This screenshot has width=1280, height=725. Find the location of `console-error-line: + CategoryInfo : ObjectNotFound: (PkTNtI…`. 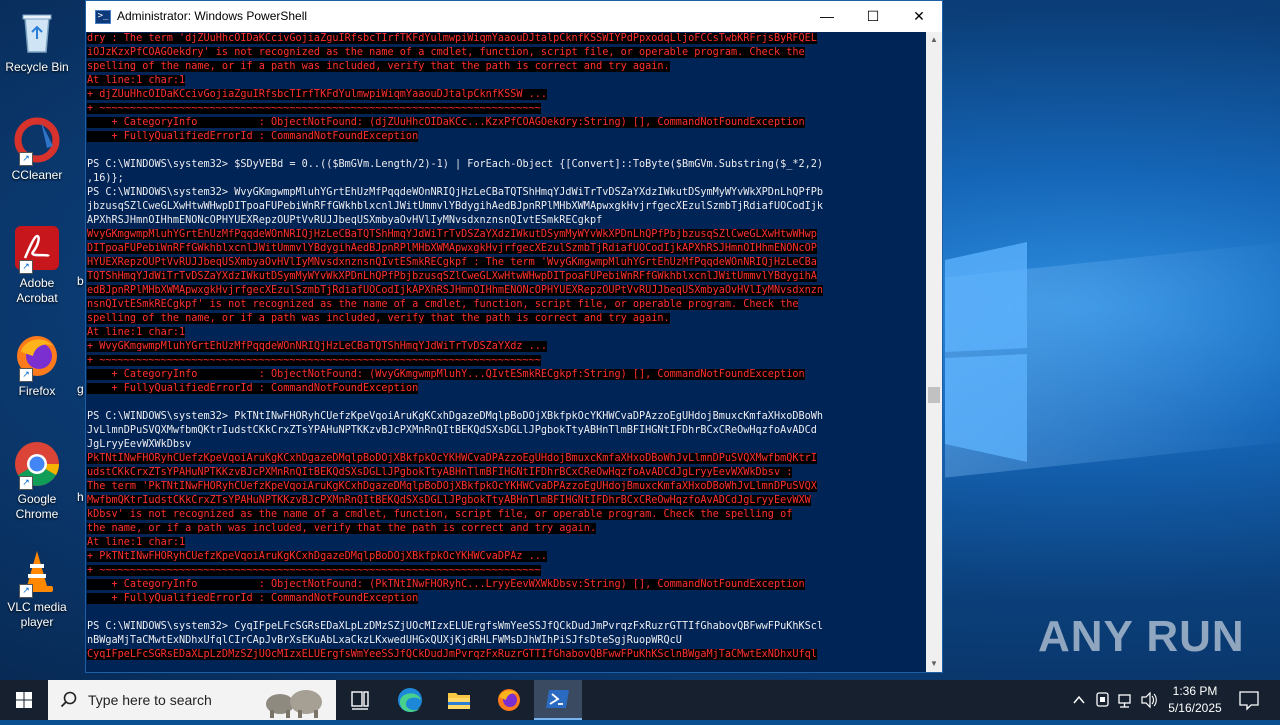

console-error-line: + CategoryInfo : ObjectNotFound: (PkTNtI… is located at coordinates (446, 584).